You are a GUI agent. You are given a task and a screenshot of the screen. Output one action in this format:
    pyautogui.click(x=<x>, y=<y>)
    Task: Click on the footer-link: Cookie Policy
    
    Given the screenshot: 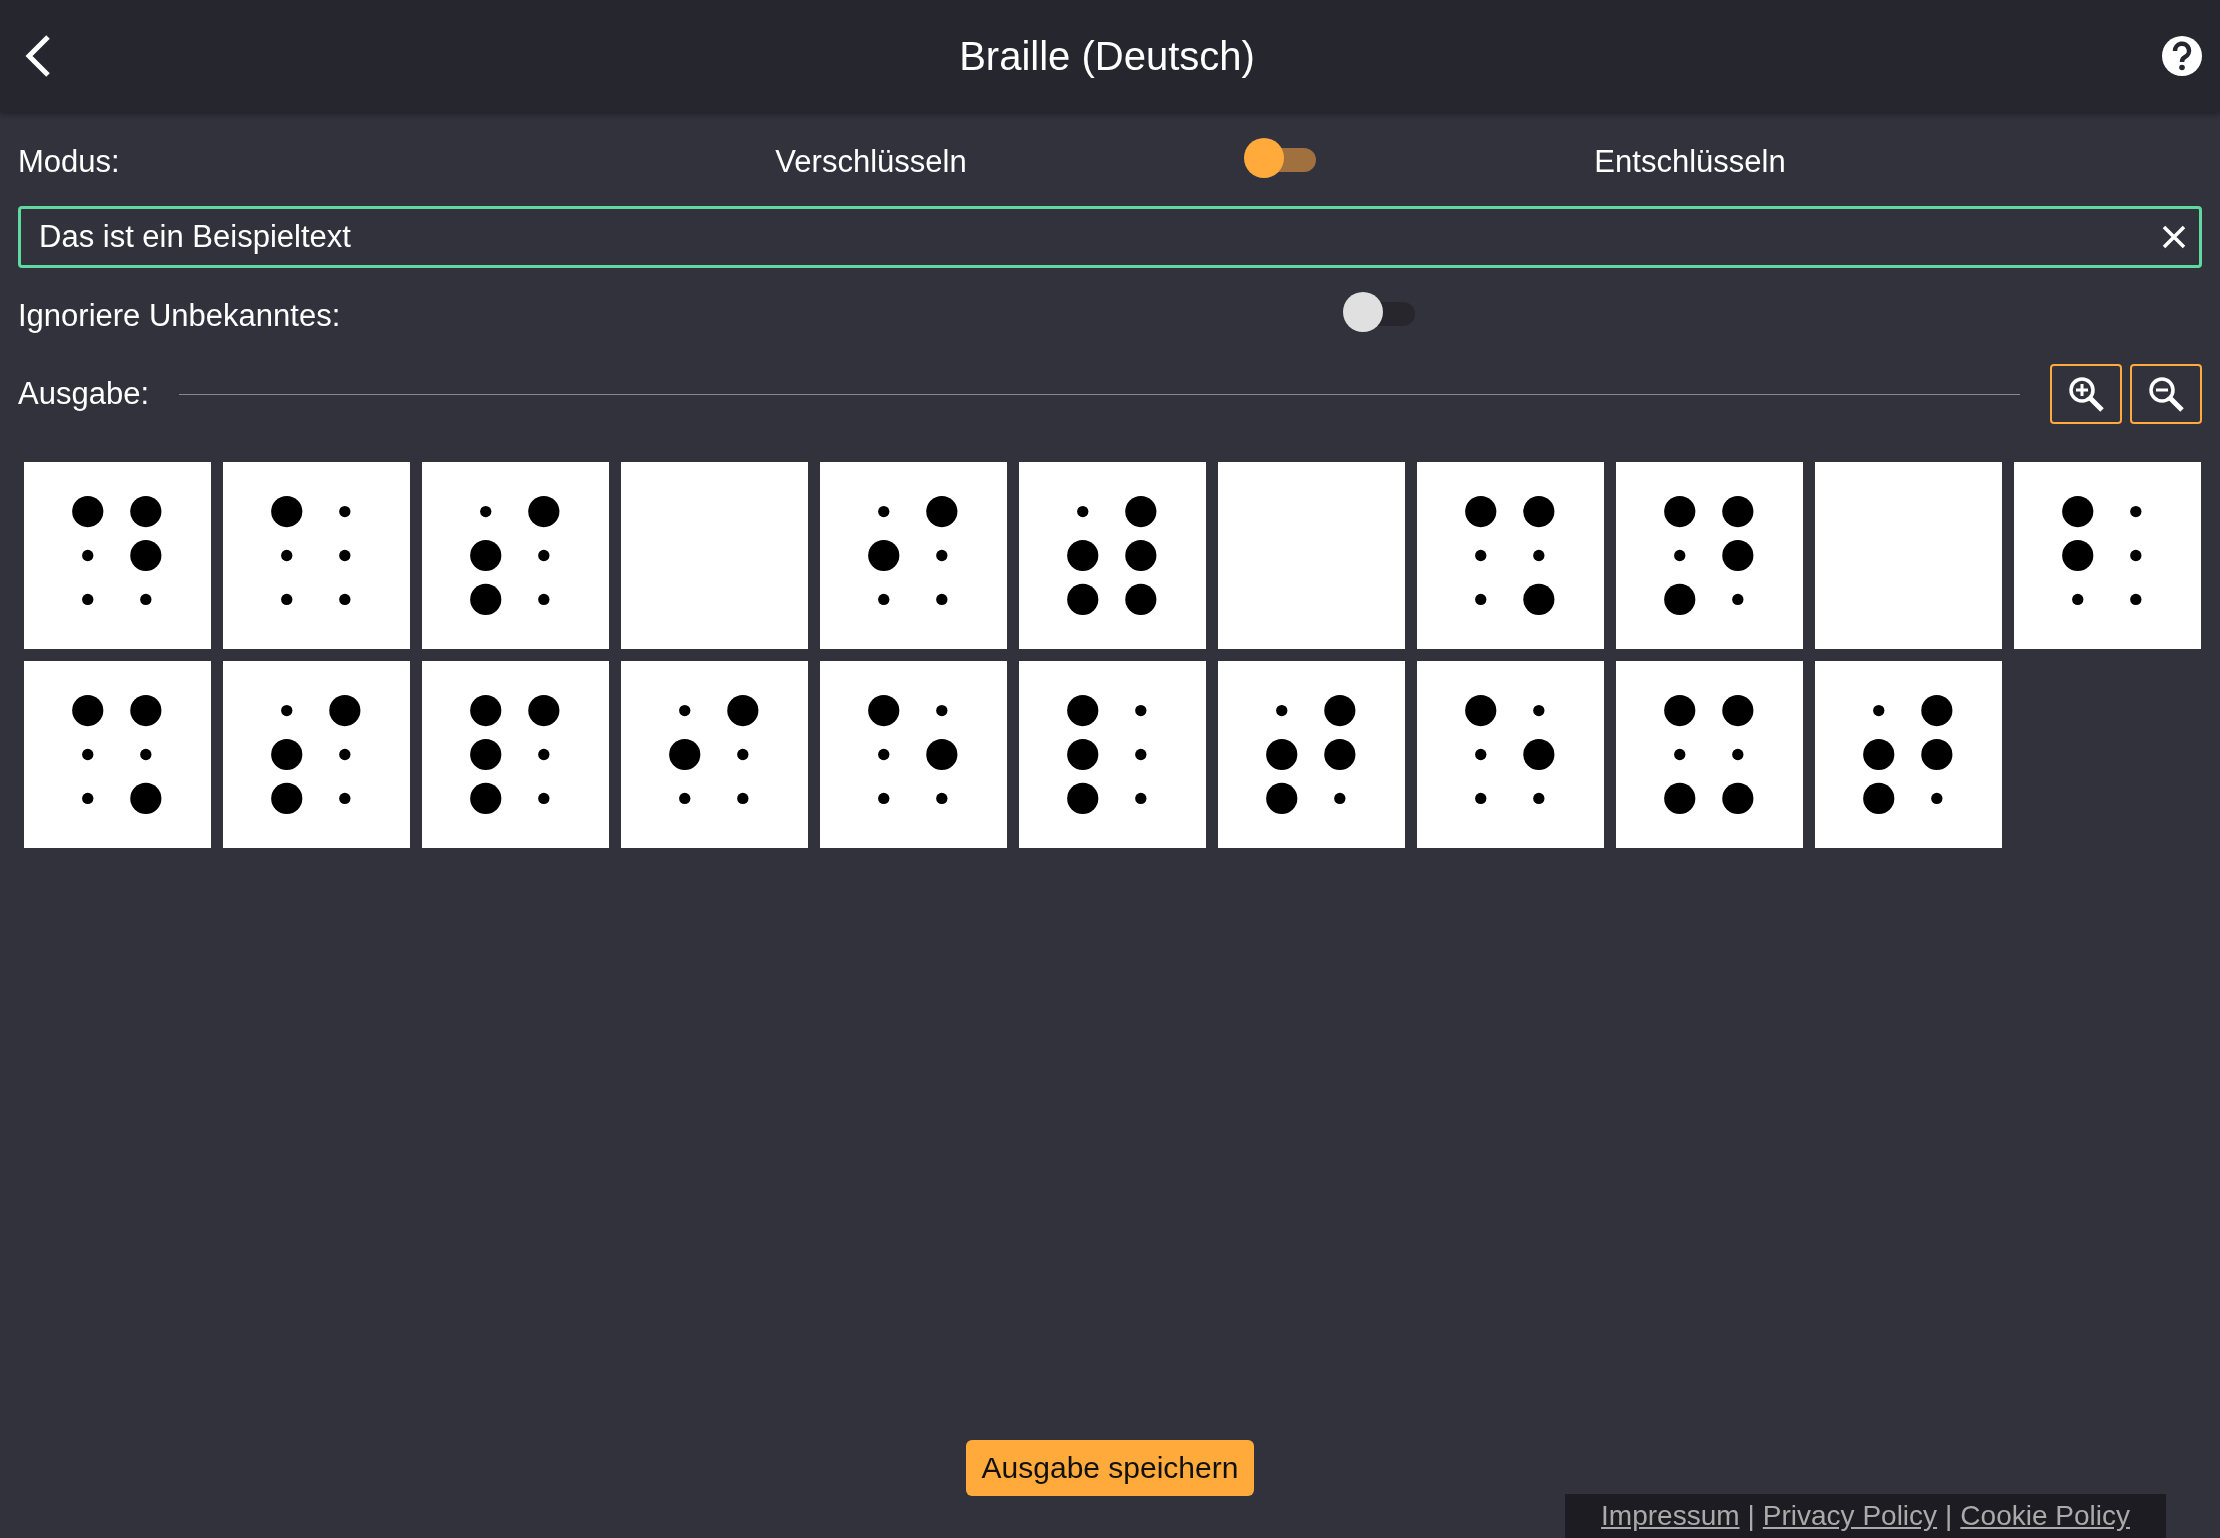 What is the action you would take?
    pyautogui.click(x=2045, y=1516)
    